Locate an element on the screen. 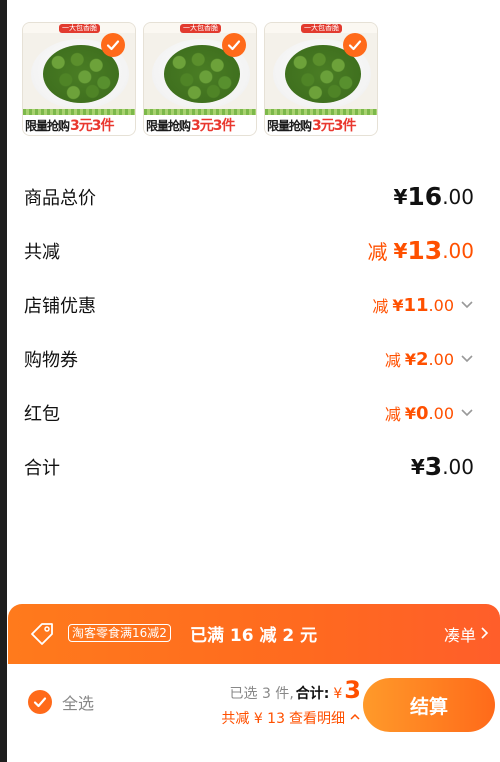  chevron-up-icon is located at coordinates (355, 718).